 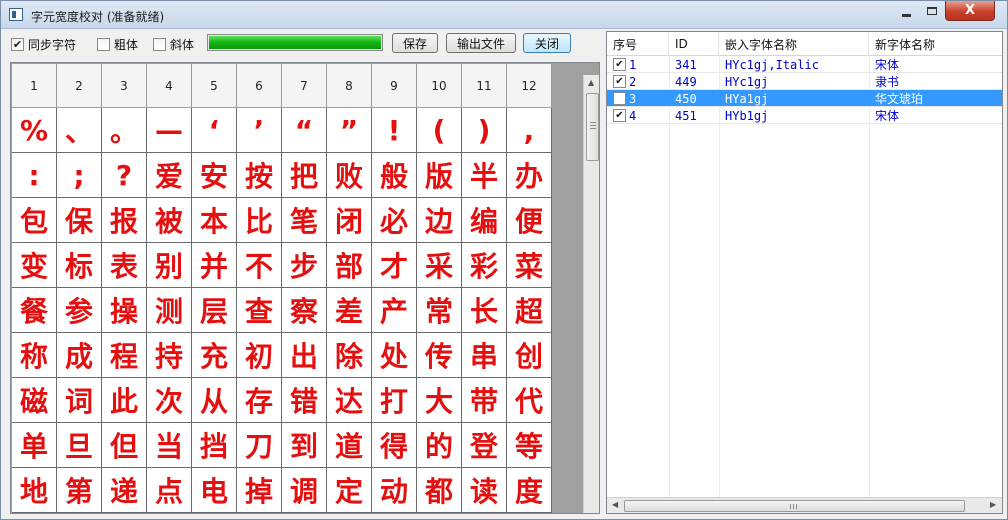 I want to click on glyph-cell: 掉, so click(x=259, y=490).